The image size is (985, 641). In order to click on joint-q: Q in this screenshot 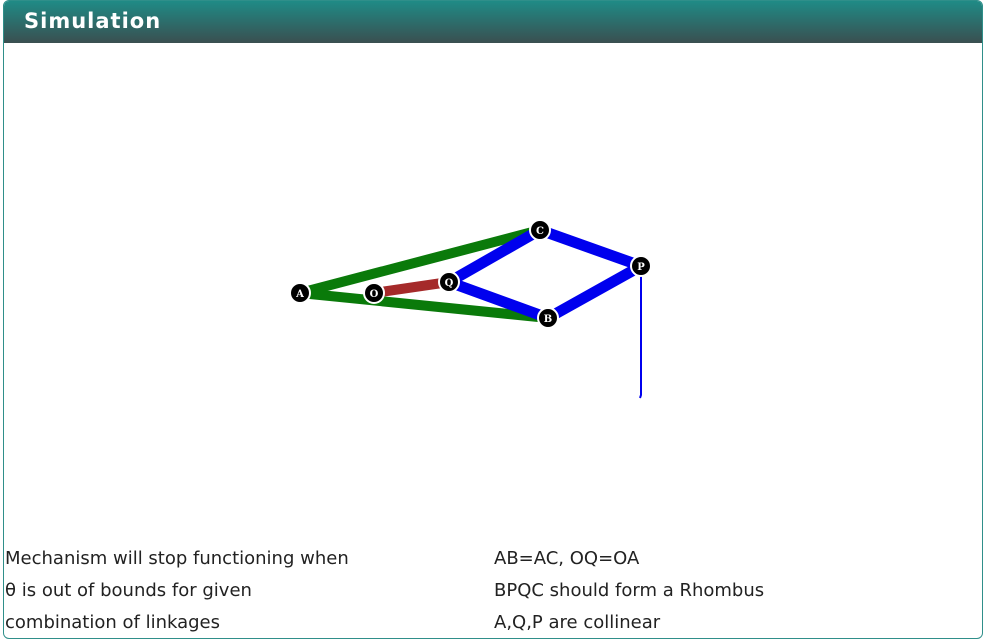, I will do `click(449, 282)`.